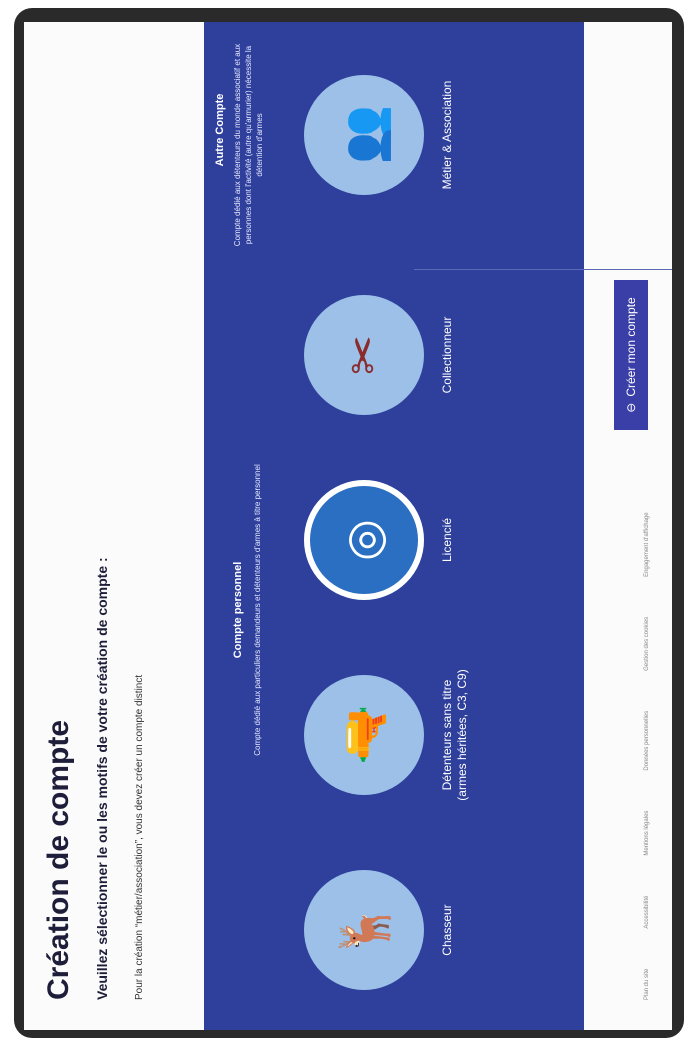 The width and height of the screenshot is (694, 1047). What do you see at coordinates (647, 984) in the screenshot?
I see `footer-link: Plan du site` at bounding box center [647, 984].